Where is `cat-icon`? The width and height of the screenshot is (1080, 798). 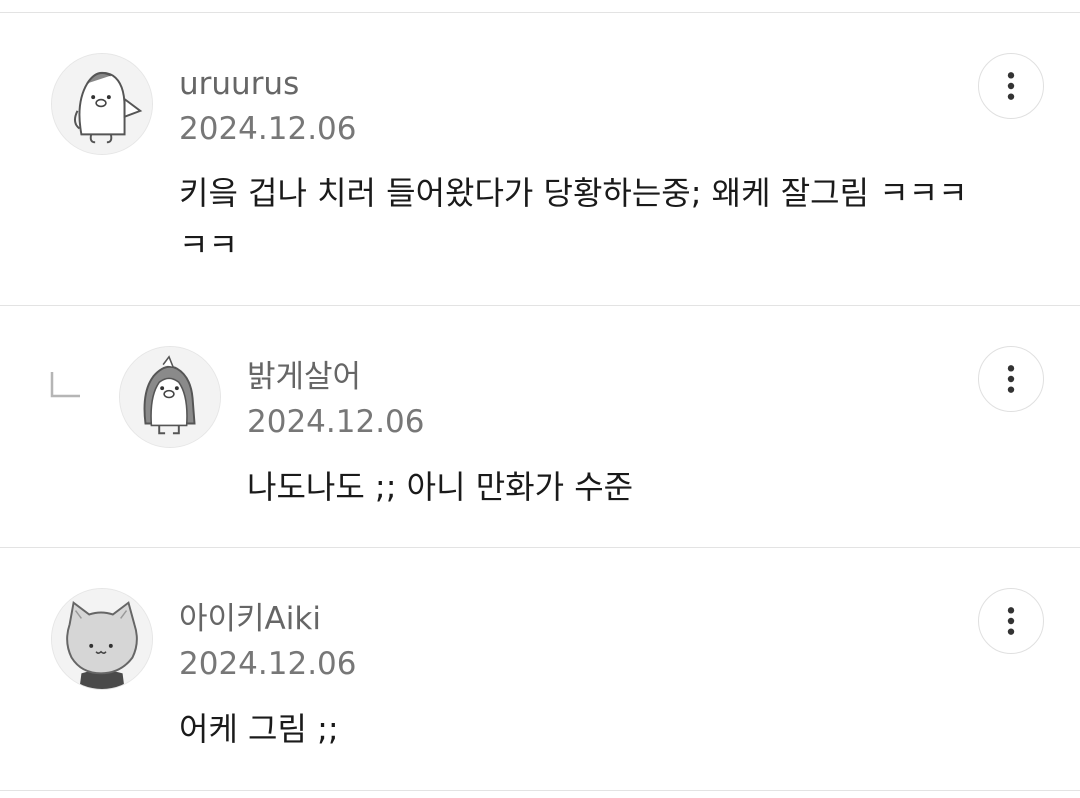
cat-icon is located at coordinates (102, 639).